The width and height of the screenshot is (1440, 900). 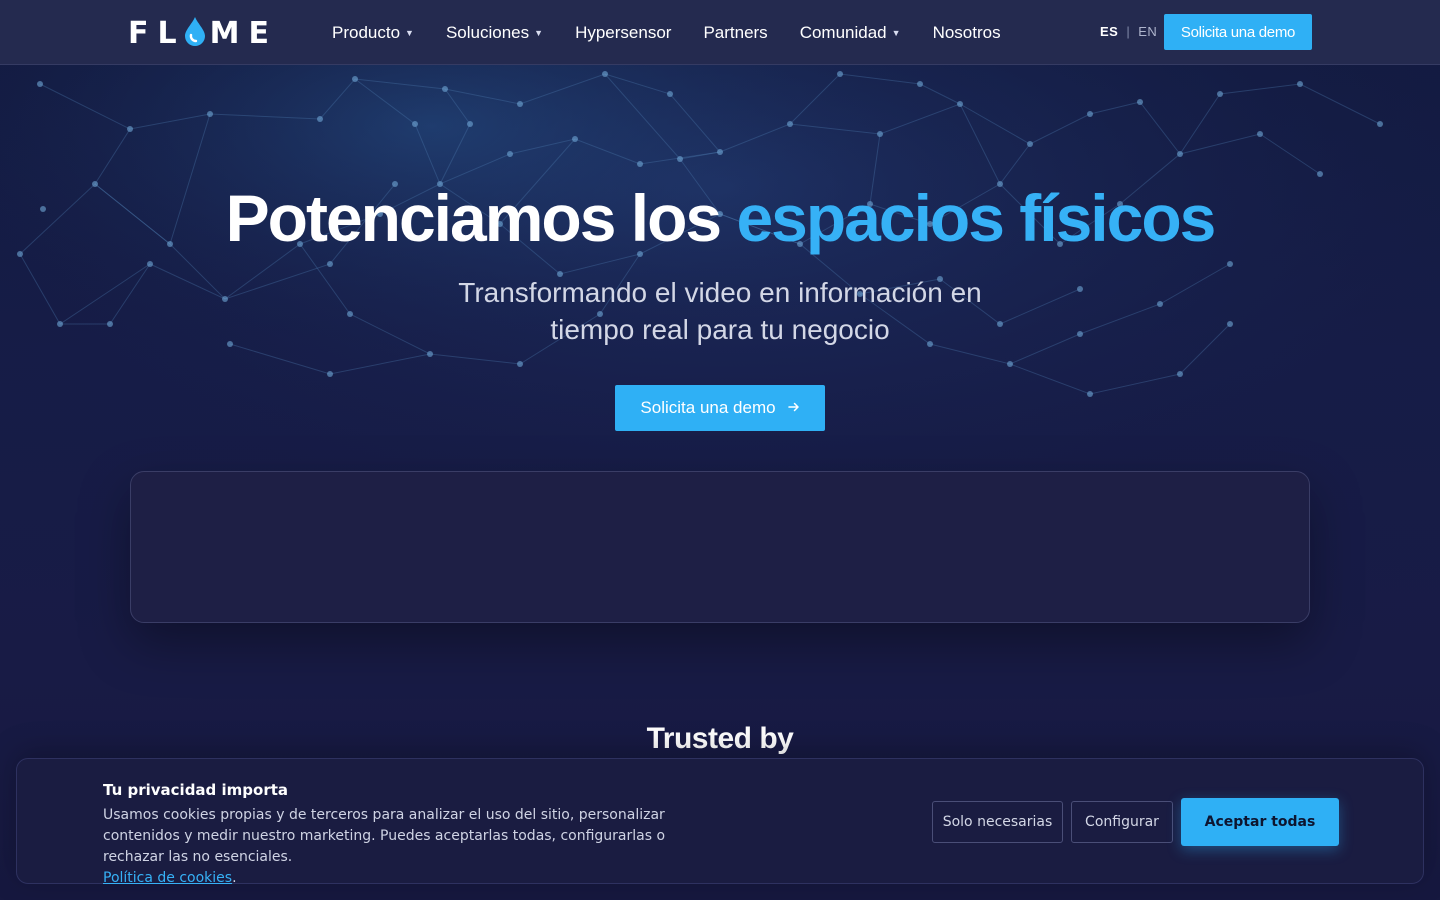 I want to click on nav-label: Nosotros, so click(x=966, y=32).